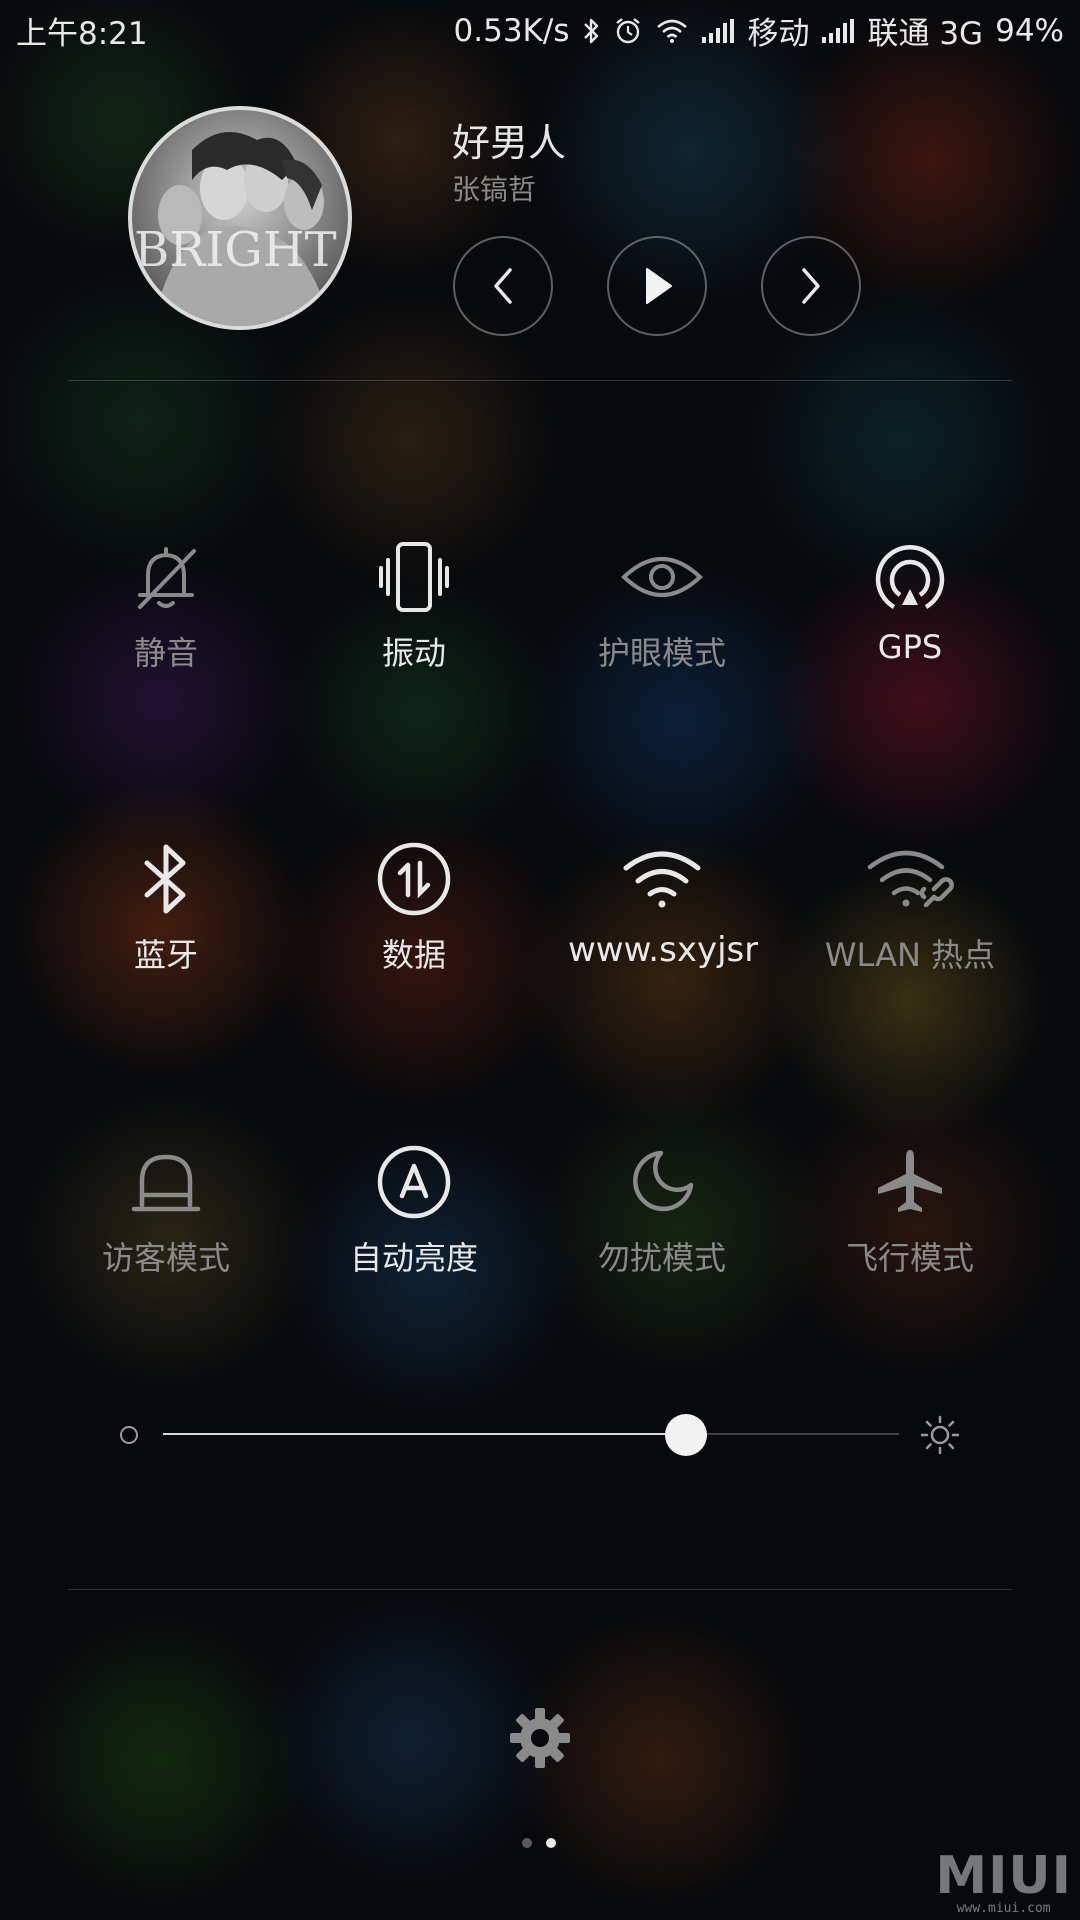  Describe the element at coordinates (527, 1843) in the screenshot. I see `page-indicator-dot` at that location.